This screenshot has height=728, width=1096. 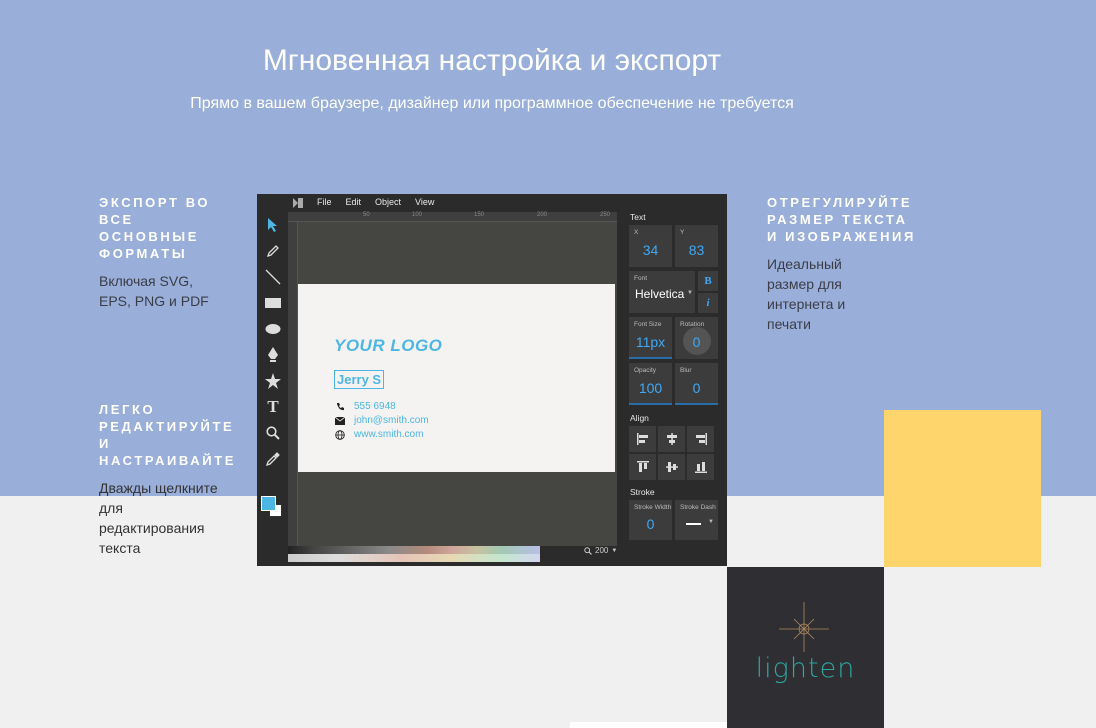 I want to click on zoom-control: 200 ▼, so click(x=600, y=550).